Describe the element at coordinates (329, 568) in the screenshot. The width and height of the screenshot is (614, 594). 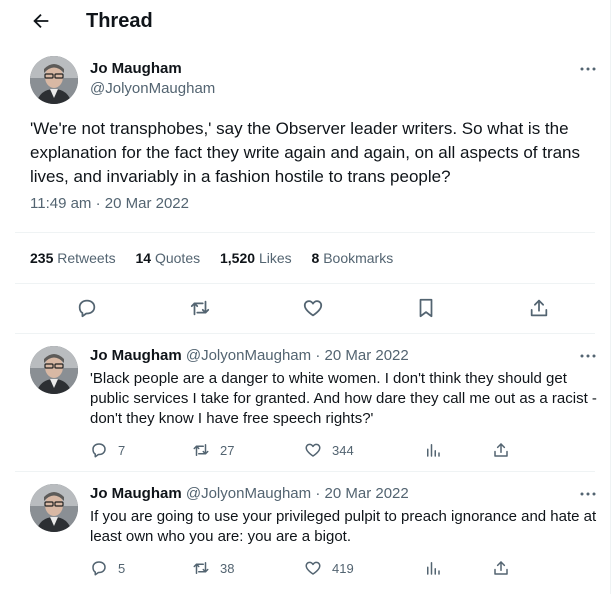
I see `like-button: 419` at that location.